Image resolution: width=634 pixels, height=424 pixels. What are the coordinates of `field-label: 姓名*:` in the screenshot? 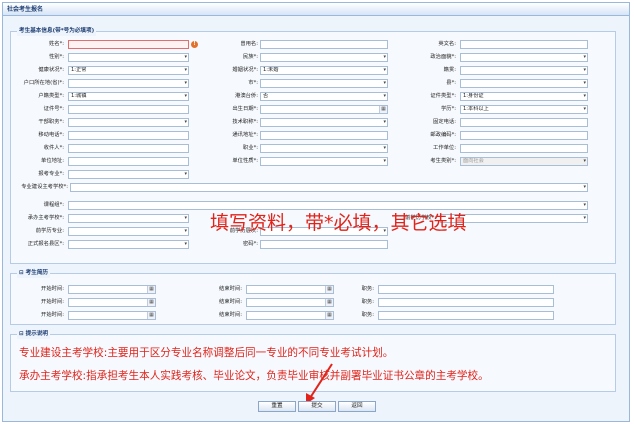 It's located at (56, 44).